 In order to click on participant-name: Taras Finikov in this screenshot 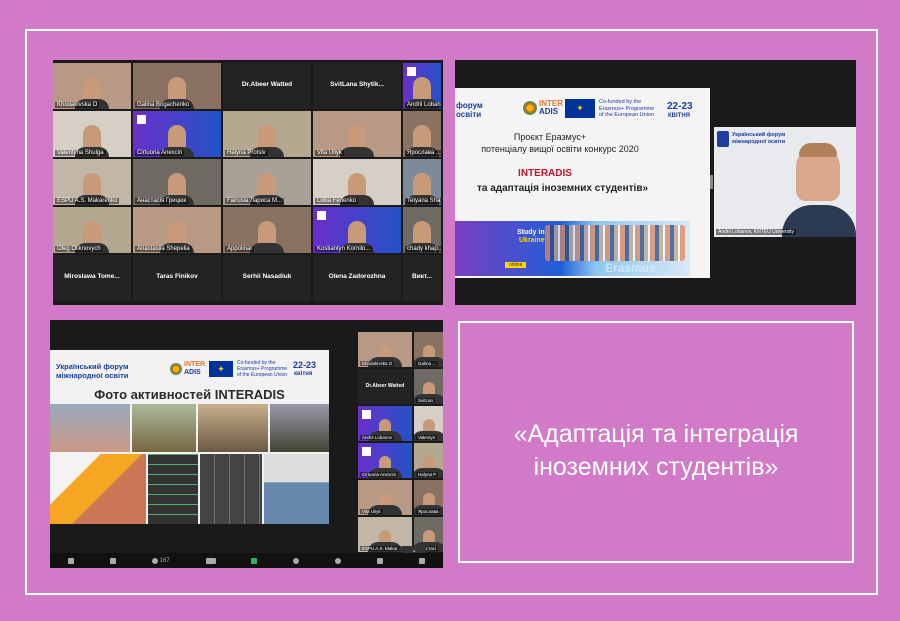, I will do `click(177, 277)`.